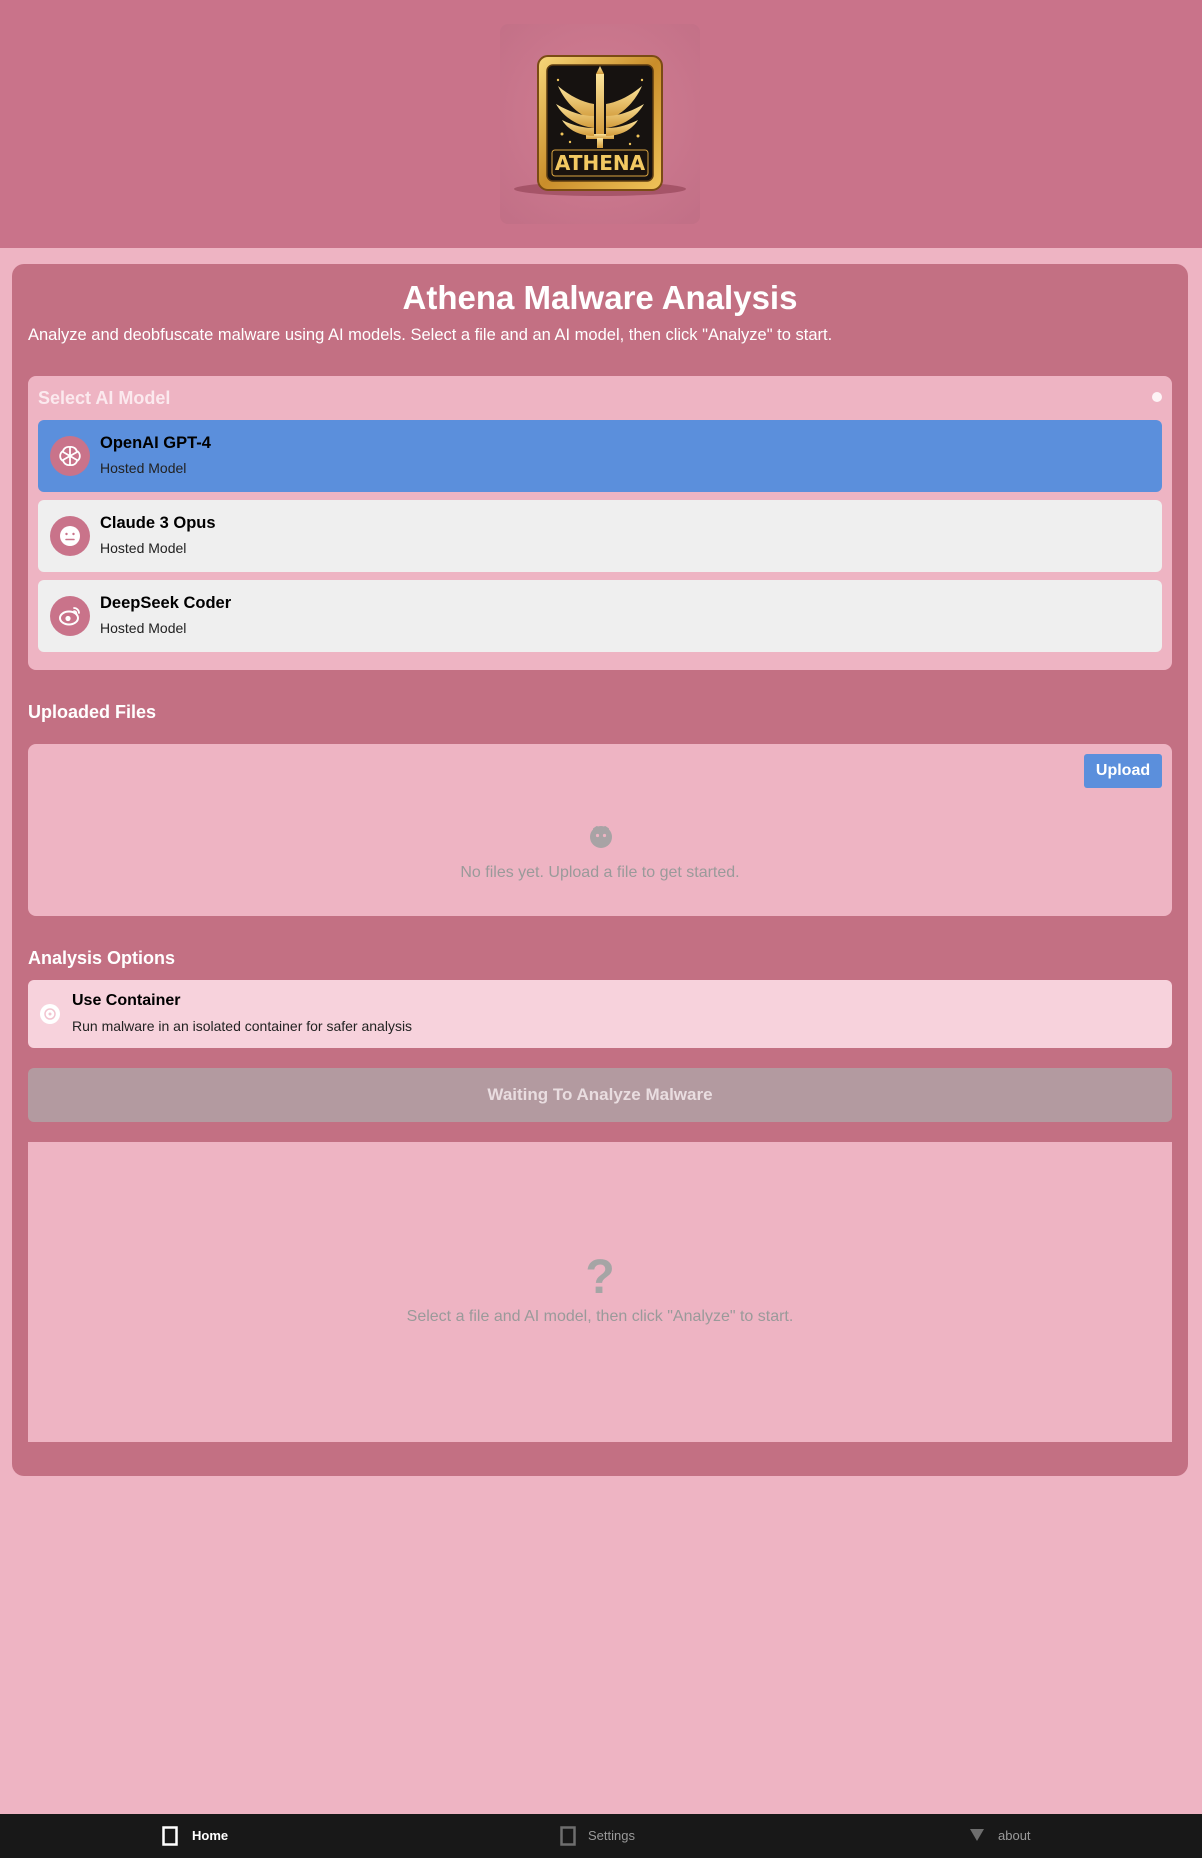 Image resolution: width=1202 pixels, height=1858 pixels. I want to click on bottom-nav: Home Settings about, so click(601, 1836).